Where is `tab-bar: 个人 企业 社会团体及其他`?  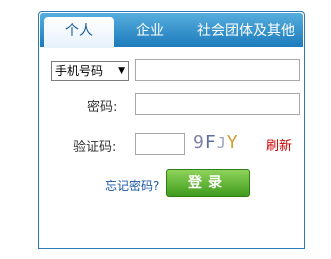 tab-bar: 个人 企业 社会团体及其他 is located at coordinates (171, 30).